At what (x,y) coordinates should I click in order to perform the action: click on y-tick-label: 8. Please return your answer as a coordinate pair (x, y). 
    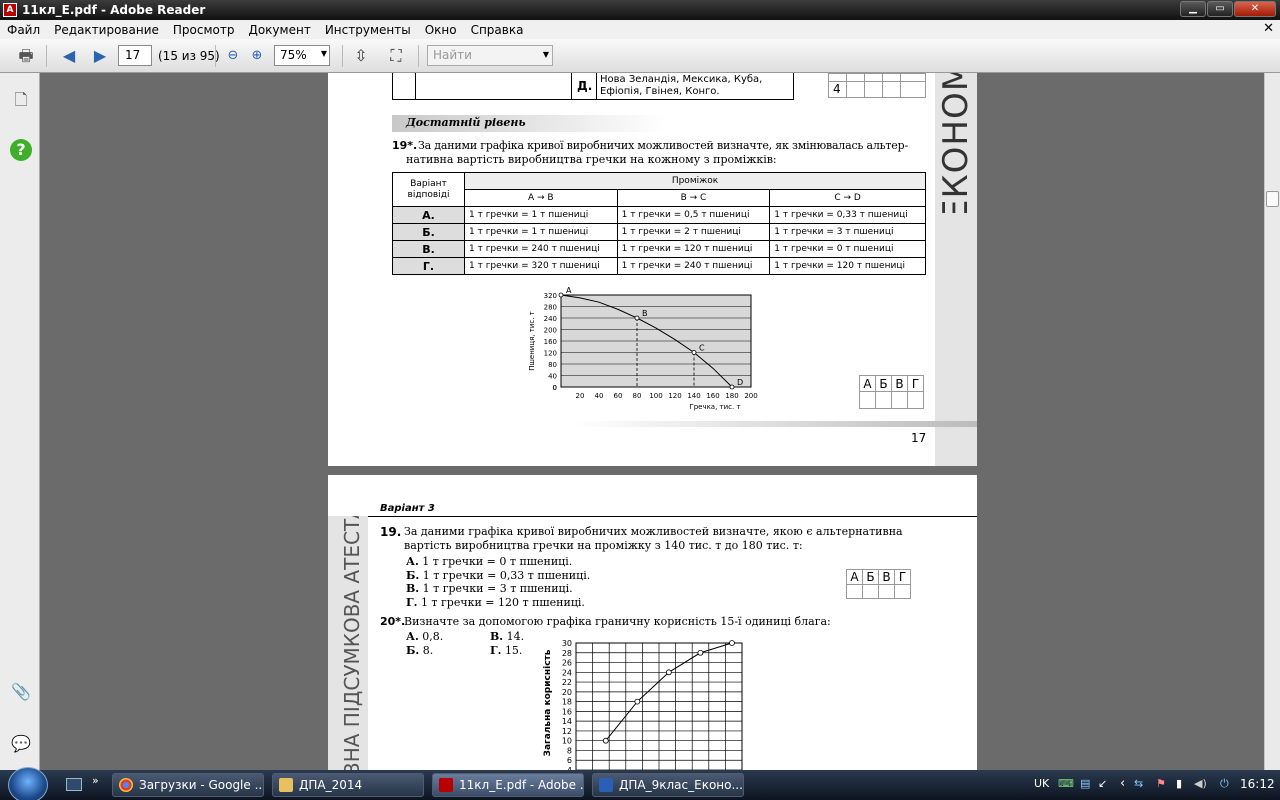
    Looking at the image, I should click on (569, 750).